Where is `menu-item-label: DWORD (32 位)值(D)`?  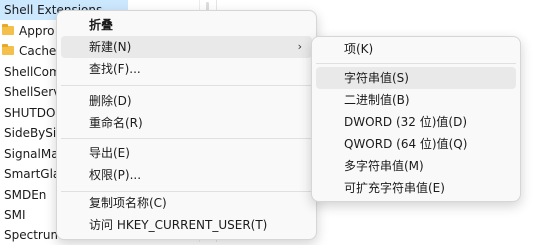
menu-item-label: DWORD (32 位)值(D) is located at coordinates (405, 122).